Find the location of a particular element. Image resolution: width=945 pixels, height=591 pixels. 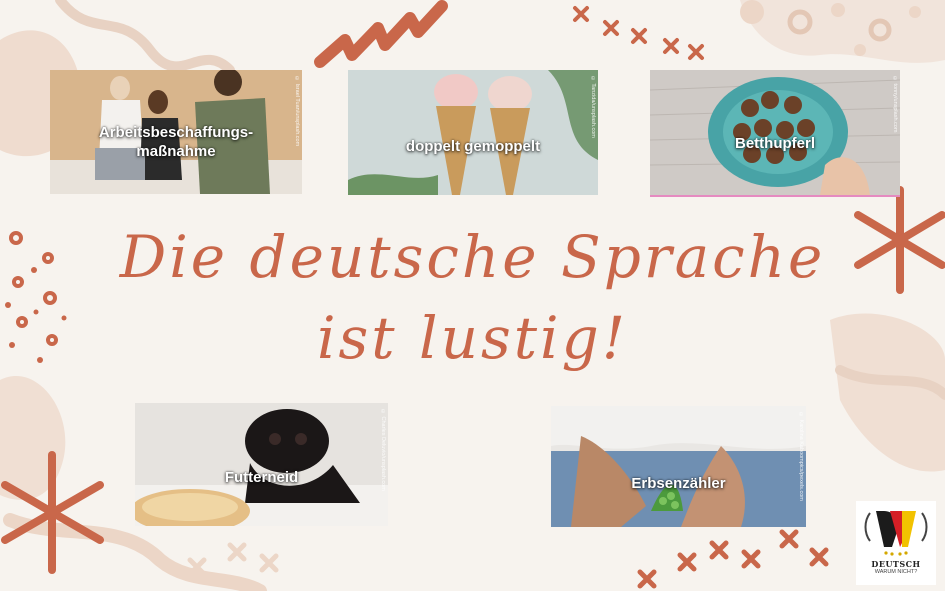

logo-brand: DEUTSCH is located at coordinates (896, 564).